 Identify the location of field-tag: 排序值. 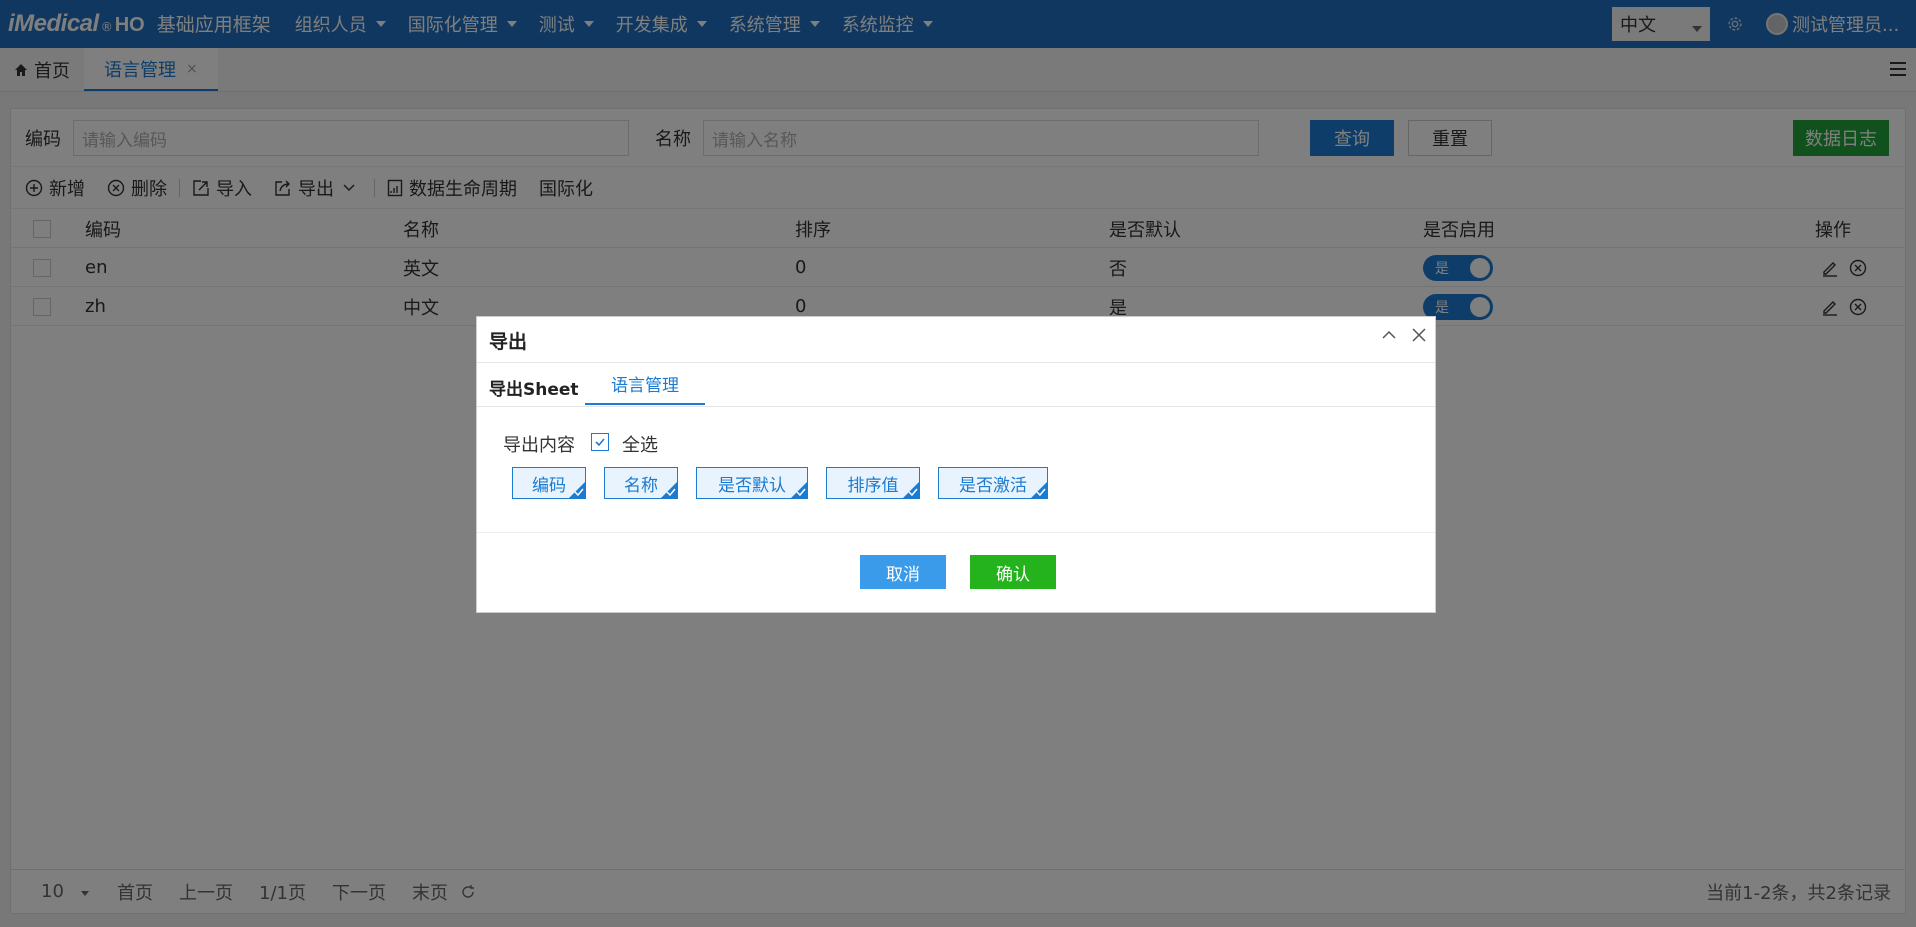
(873, 483).